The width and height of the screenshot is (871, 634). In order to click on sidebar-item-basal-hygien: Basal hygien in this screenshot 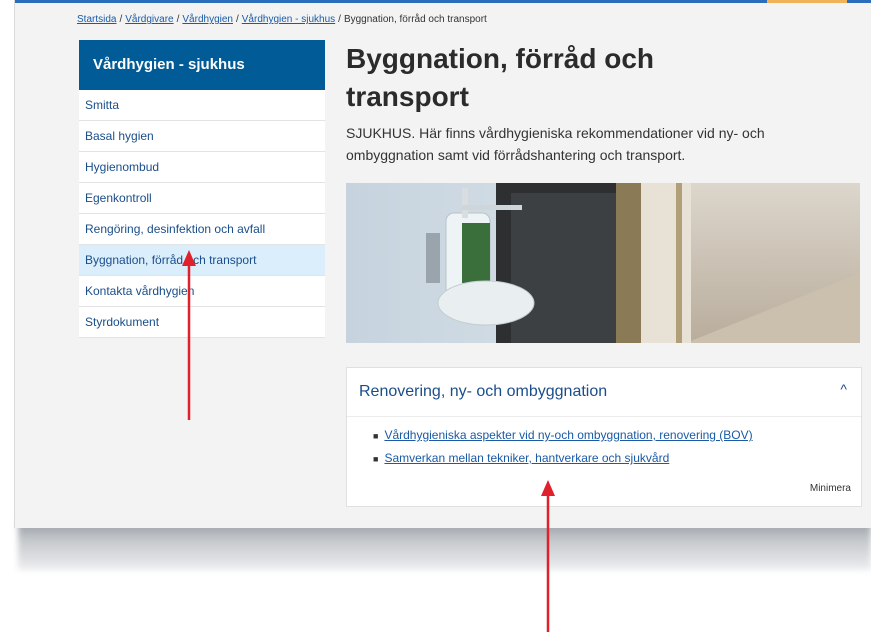, I will do `click(202, 136)`.